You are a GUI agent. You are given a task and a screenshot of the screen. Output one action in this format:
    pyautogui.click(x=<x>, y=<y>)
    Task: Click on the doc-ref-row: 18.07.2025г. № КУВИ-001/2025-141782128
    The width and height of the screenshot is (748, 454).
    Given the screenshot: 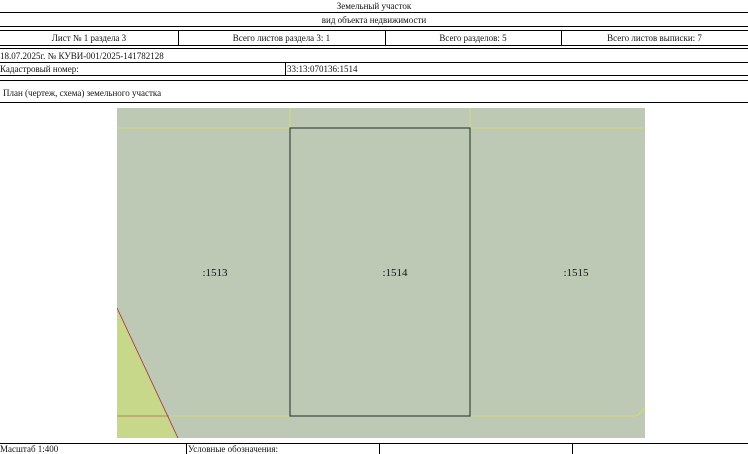 What is the action you would take?
    pyautogui.click(x=374, y=55)
    